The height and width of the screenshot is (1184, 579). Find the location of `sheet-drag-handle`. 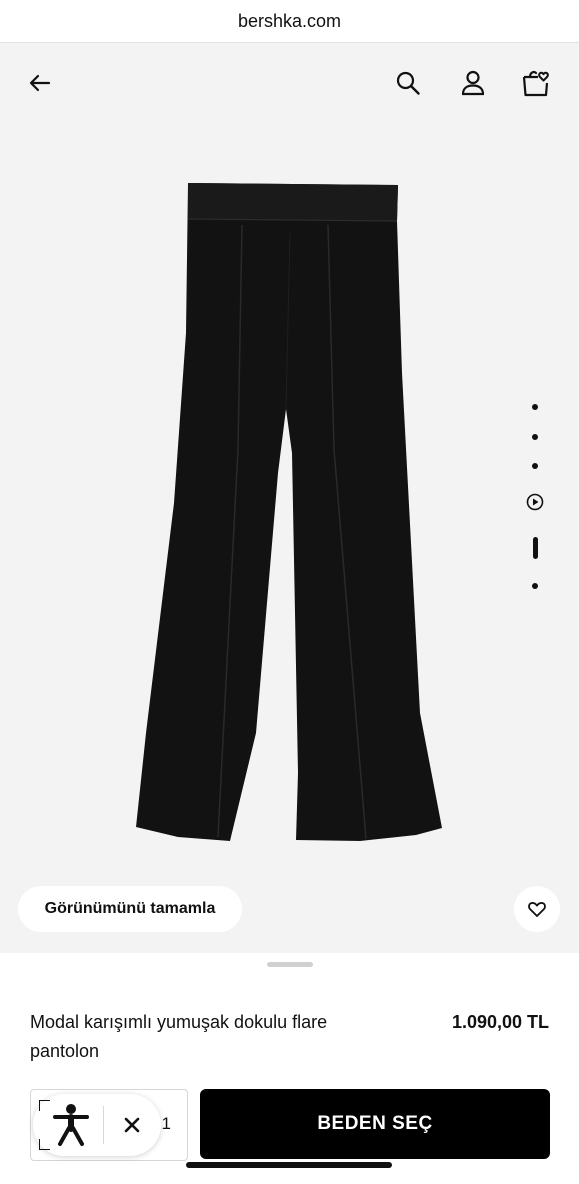

sheet-drag-handle is located at coordinates (290, 964).